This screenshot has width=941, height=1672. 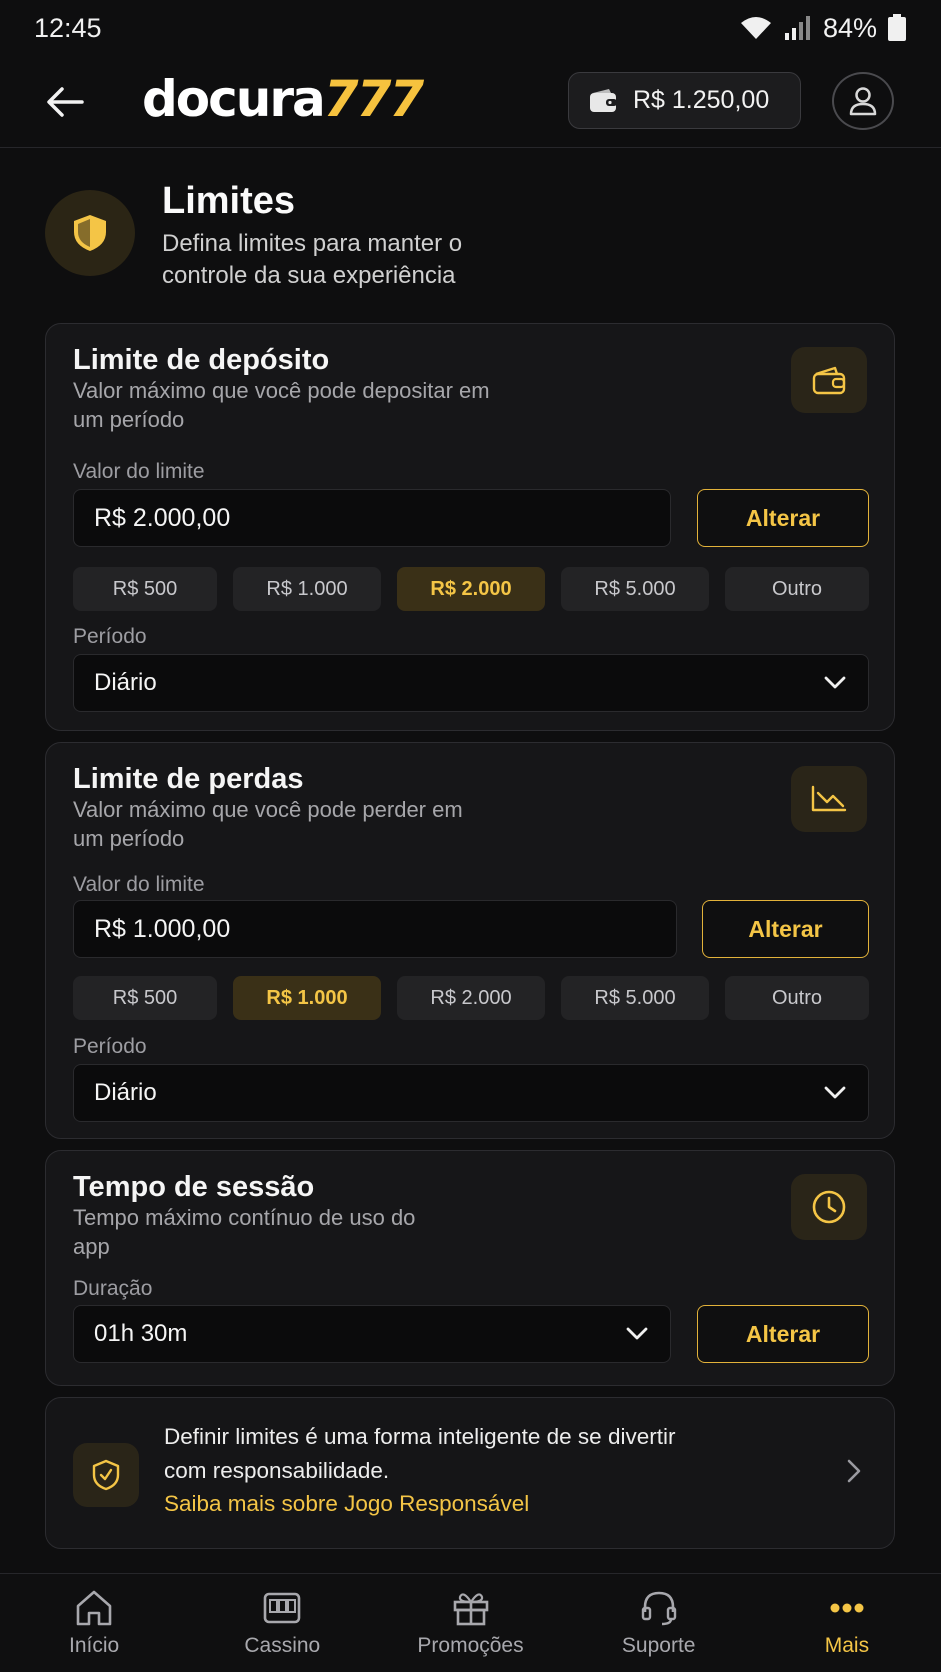 I want to click on deposit-preset-chips: R$ 500 R$ 1.000 R$ 2.000 R$ 5.000 Outro, so click(x=471, y=589).